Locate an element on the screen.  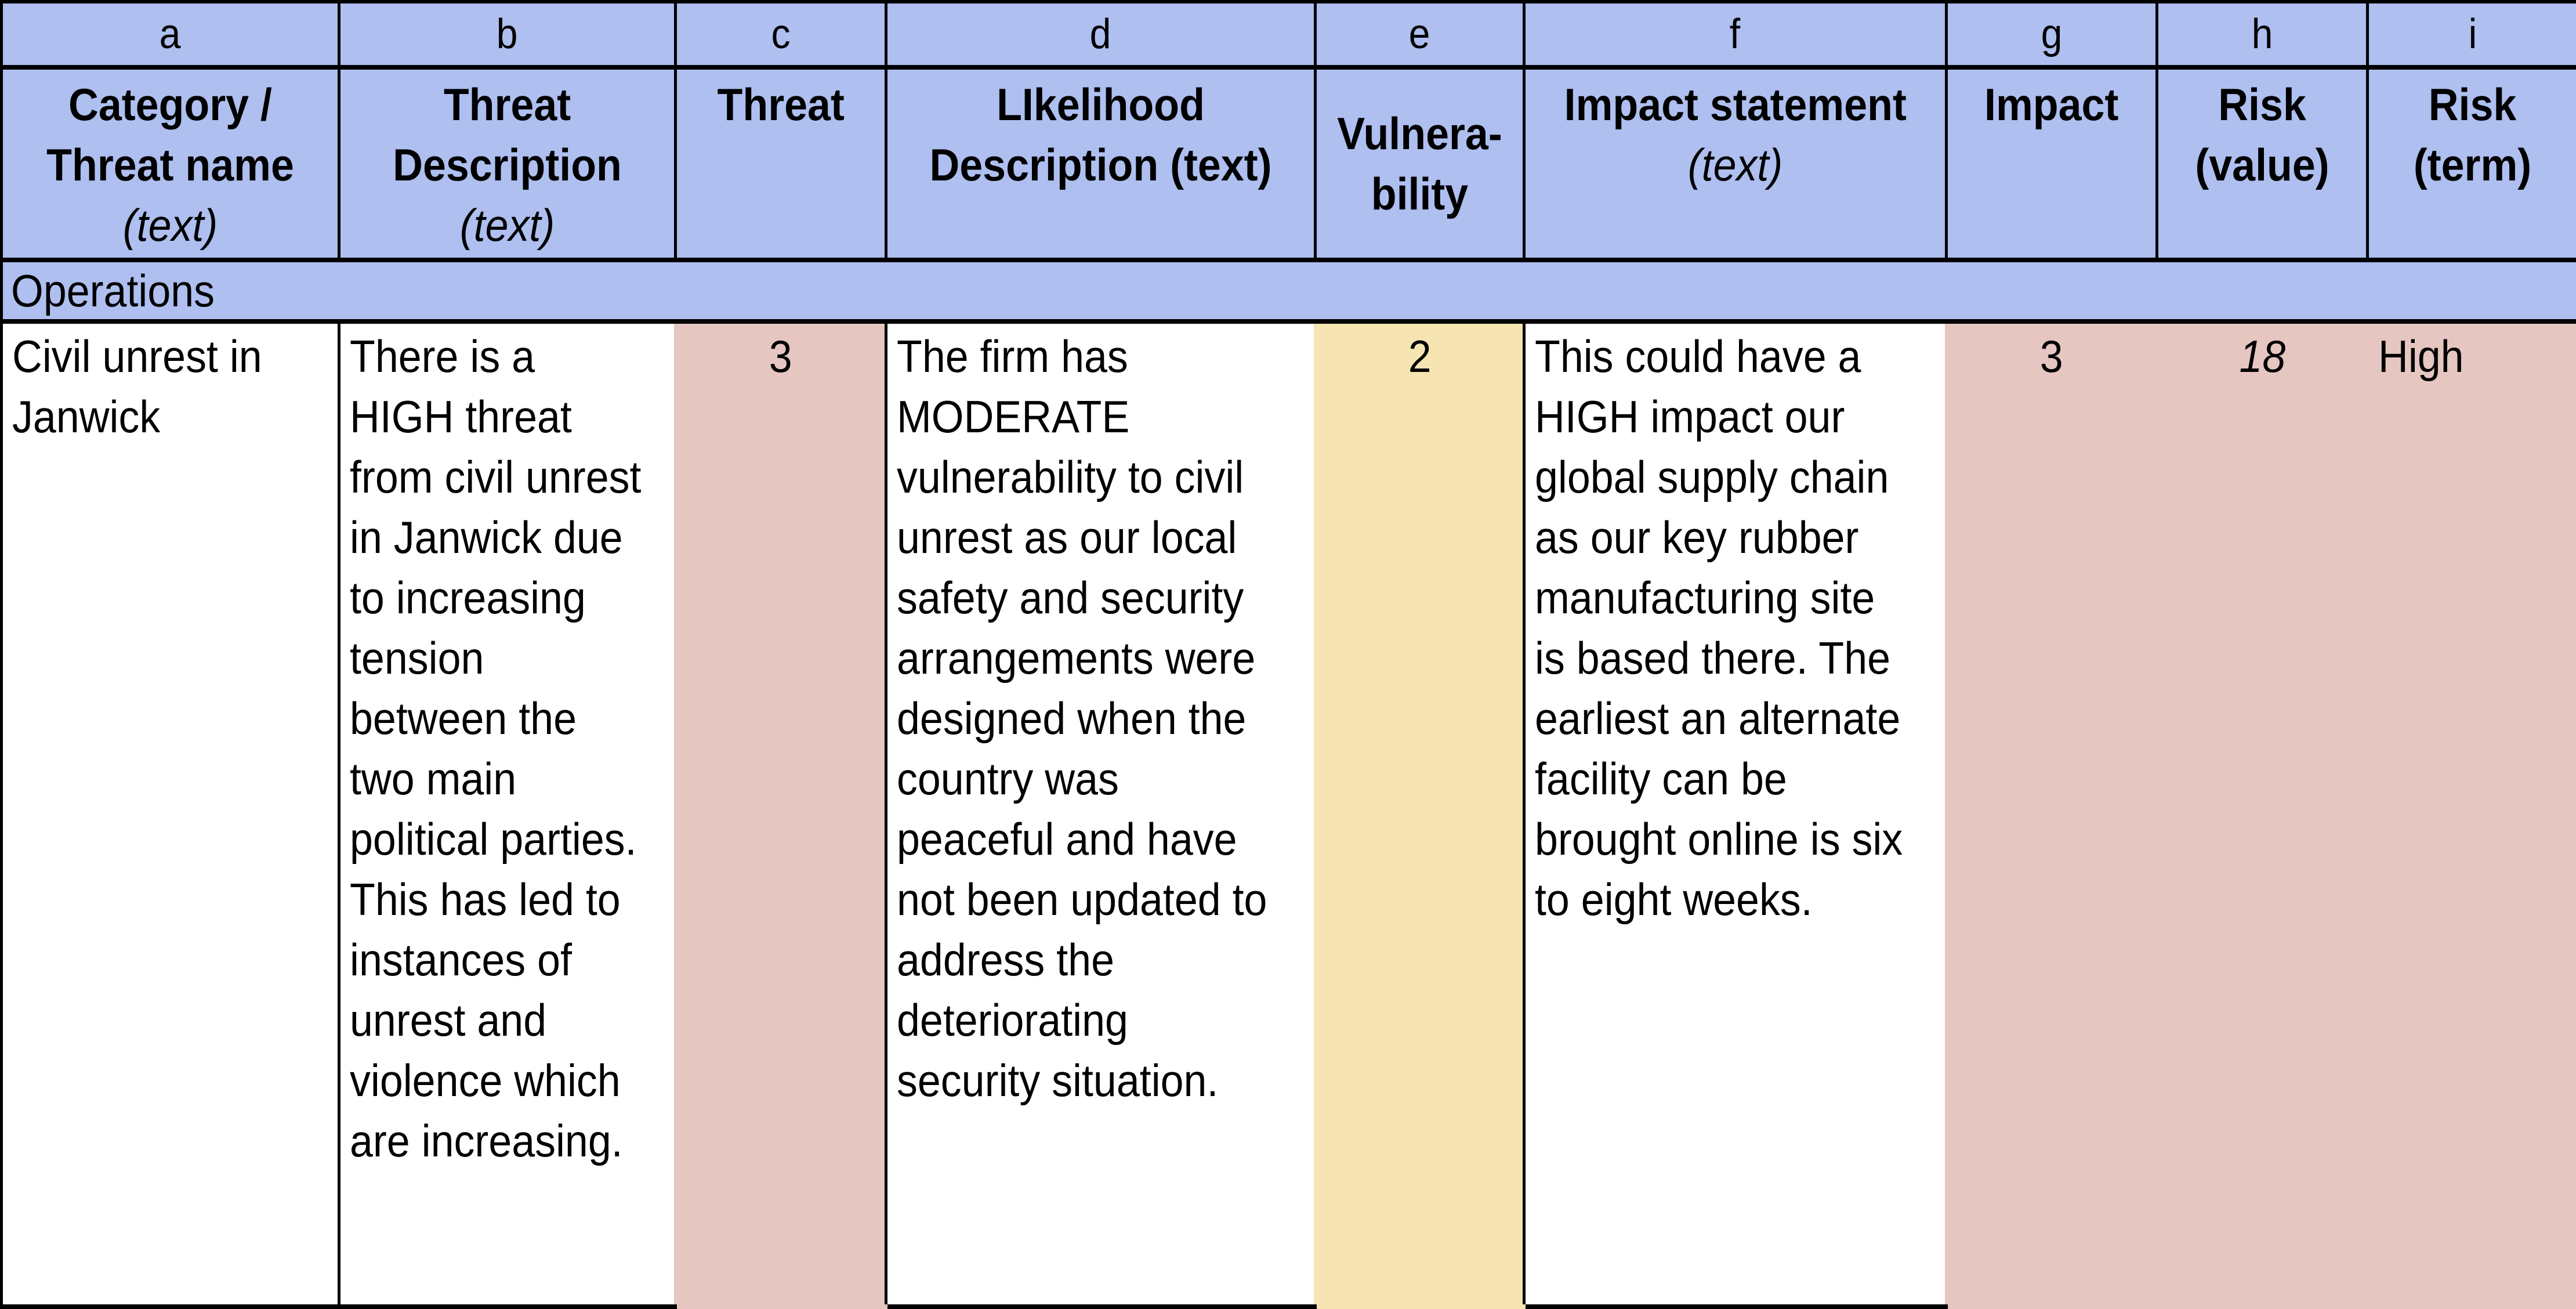
header-category-threat-name: Category / Threat name (text) is located at coordinates (170, 163).